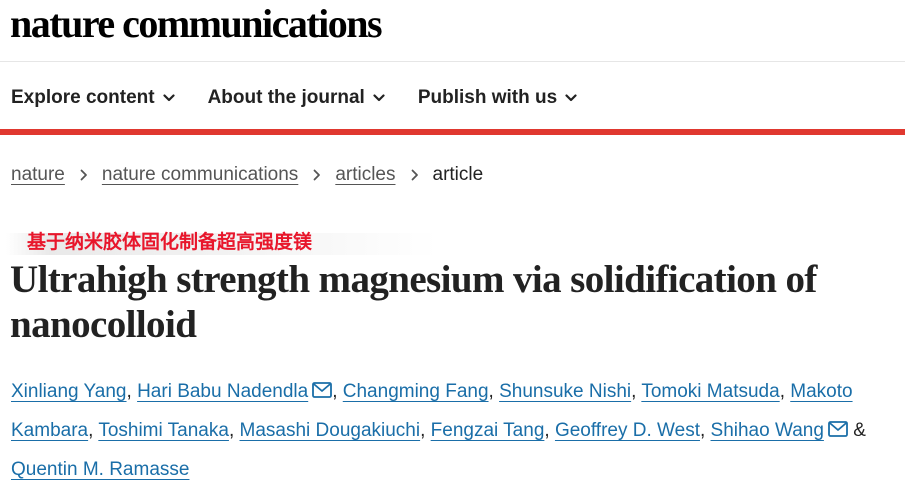 Image resolution: width=905 pixels, height=489 pixels. Describe the element at coordinates (330, 430) in the screenshot. I see `author-link: Masashi Dougakiuchi` at that location.